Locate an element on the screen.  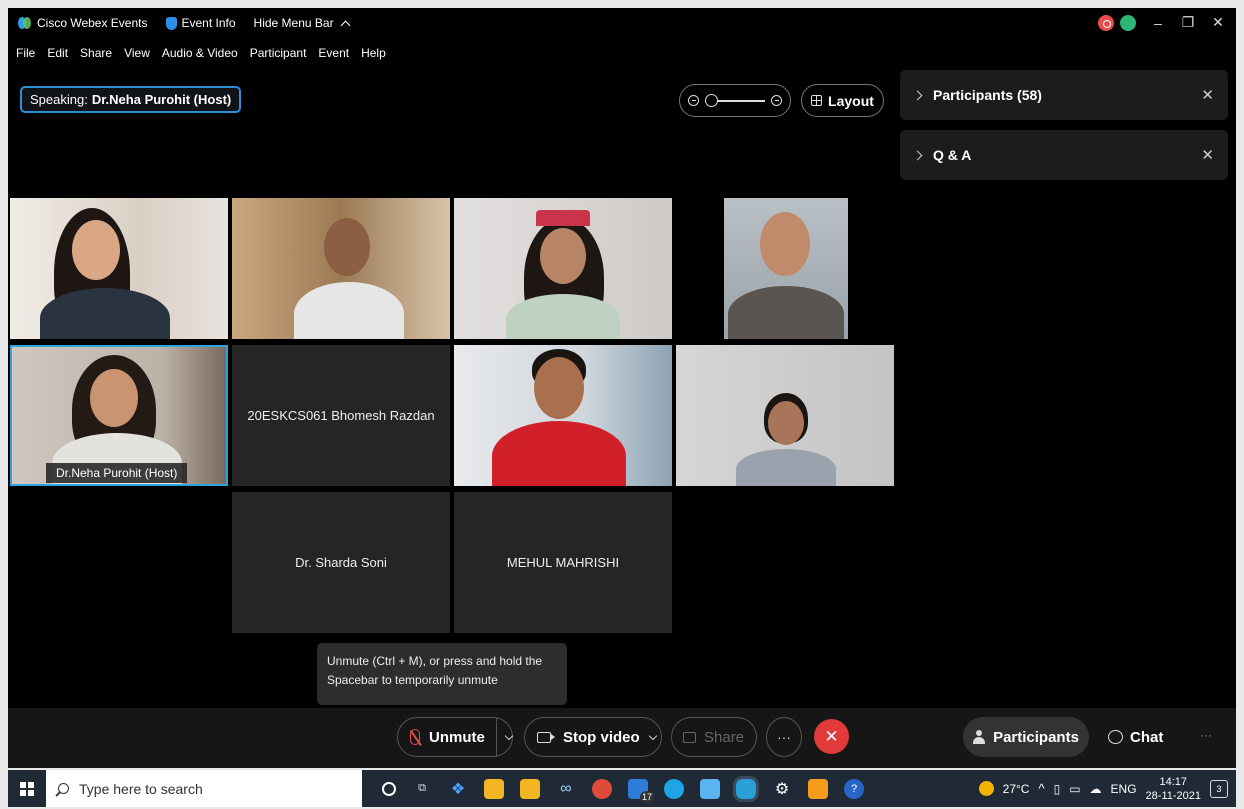
event-info-button: Event Info is located at coordinates (200, 23).